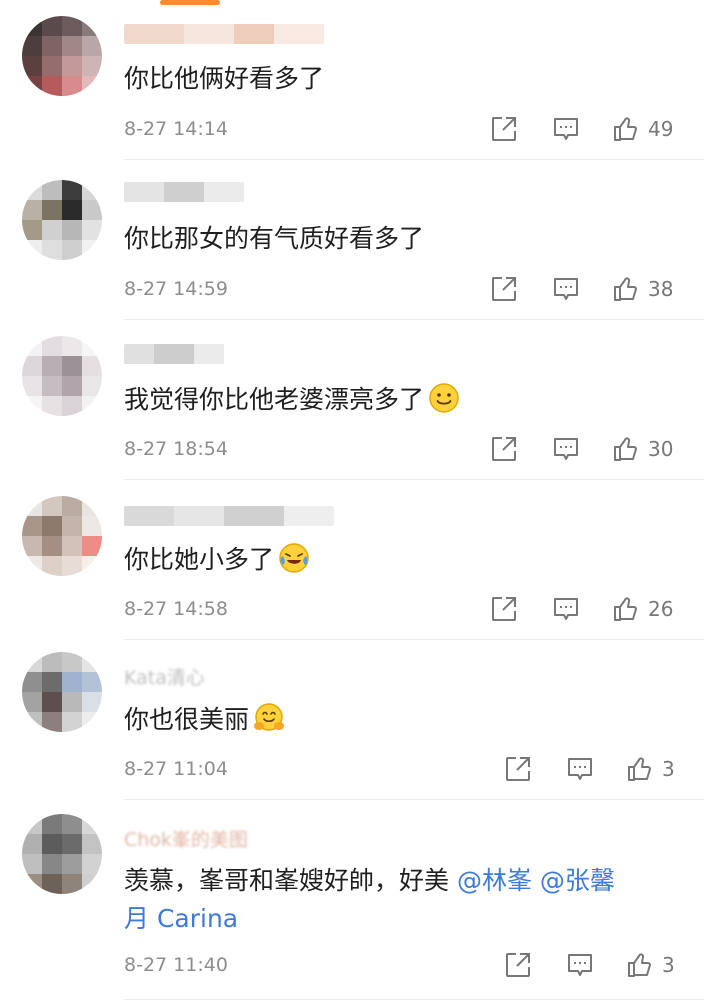 The height and width of the screenshot is (1000, 704). I want to click on comment-time: 8-27 11:40, so click(176, 965).